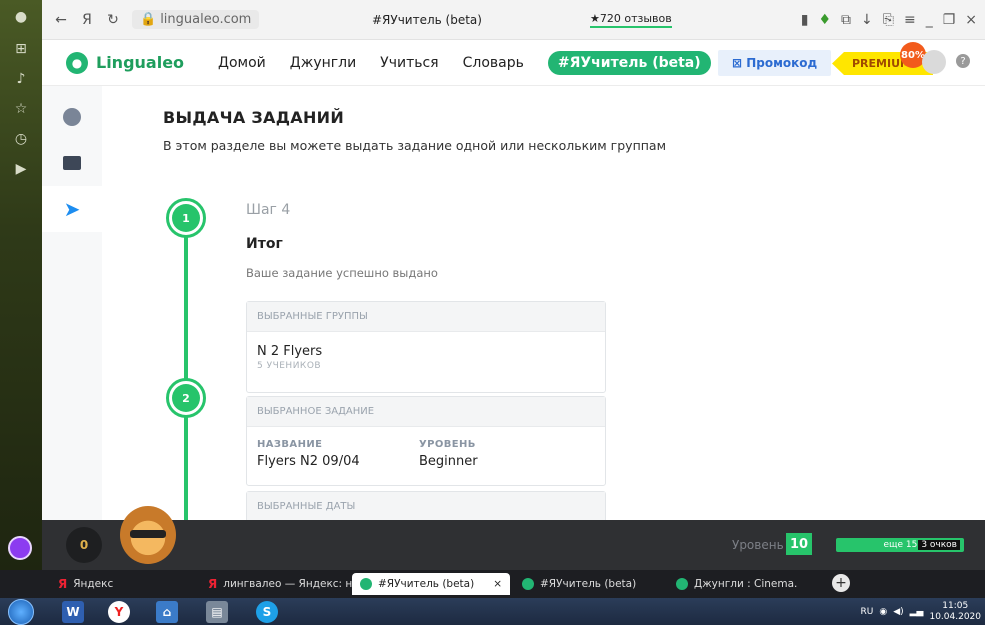 The image size is (985, 625). What do you see at coordinates (21, 169) in the screenshot?
I see `play-icon: ▶` at bounding box center [21, 169].